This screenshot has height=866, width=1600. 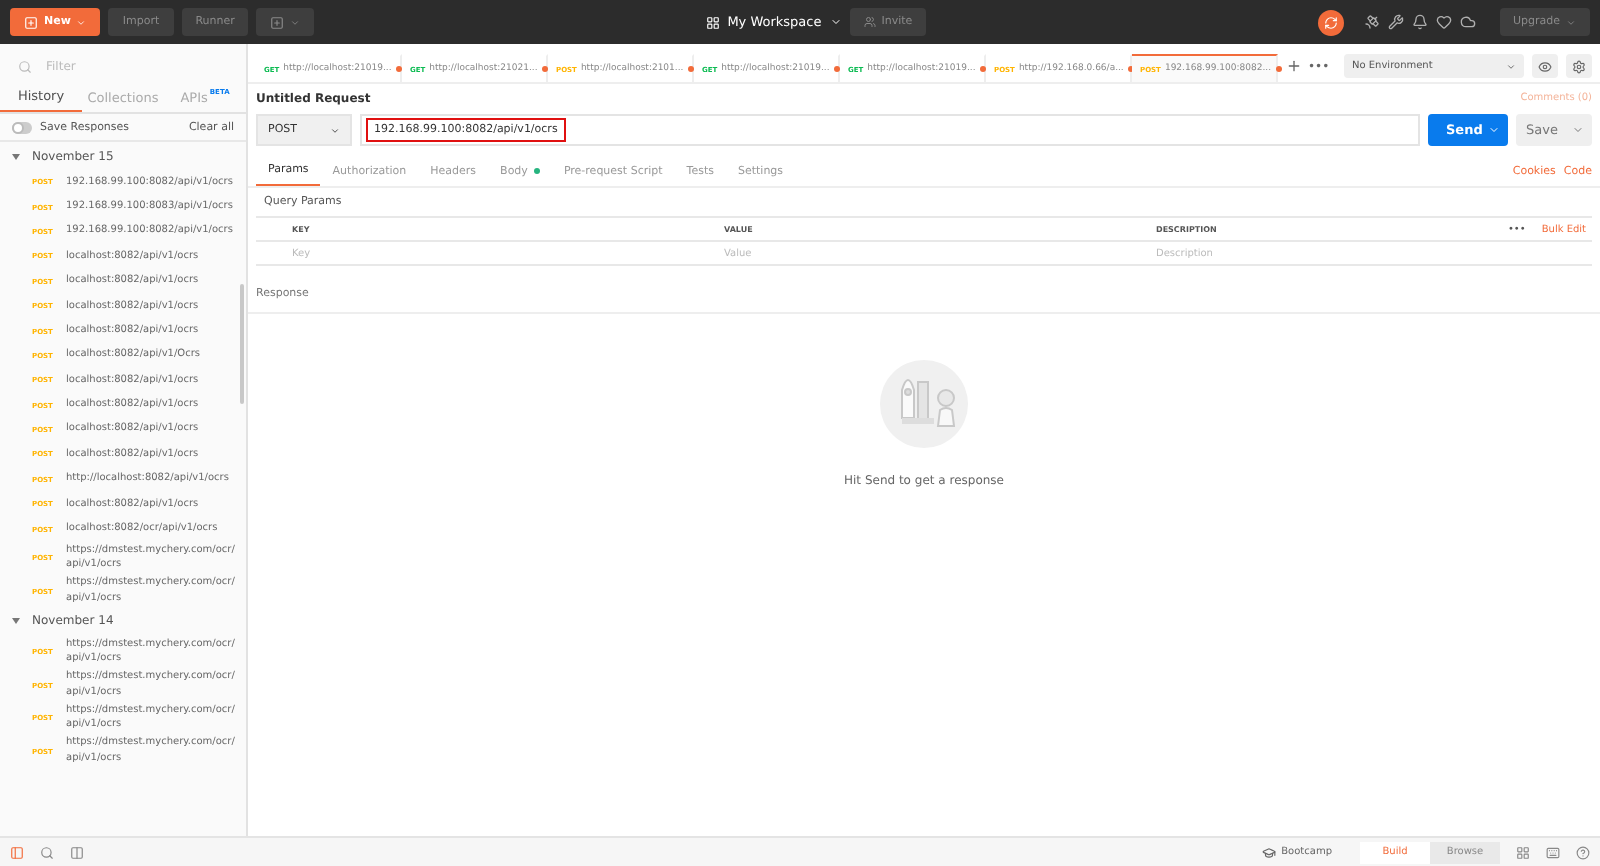 I want to click on layout-icon, so click(x=1523, y=852).